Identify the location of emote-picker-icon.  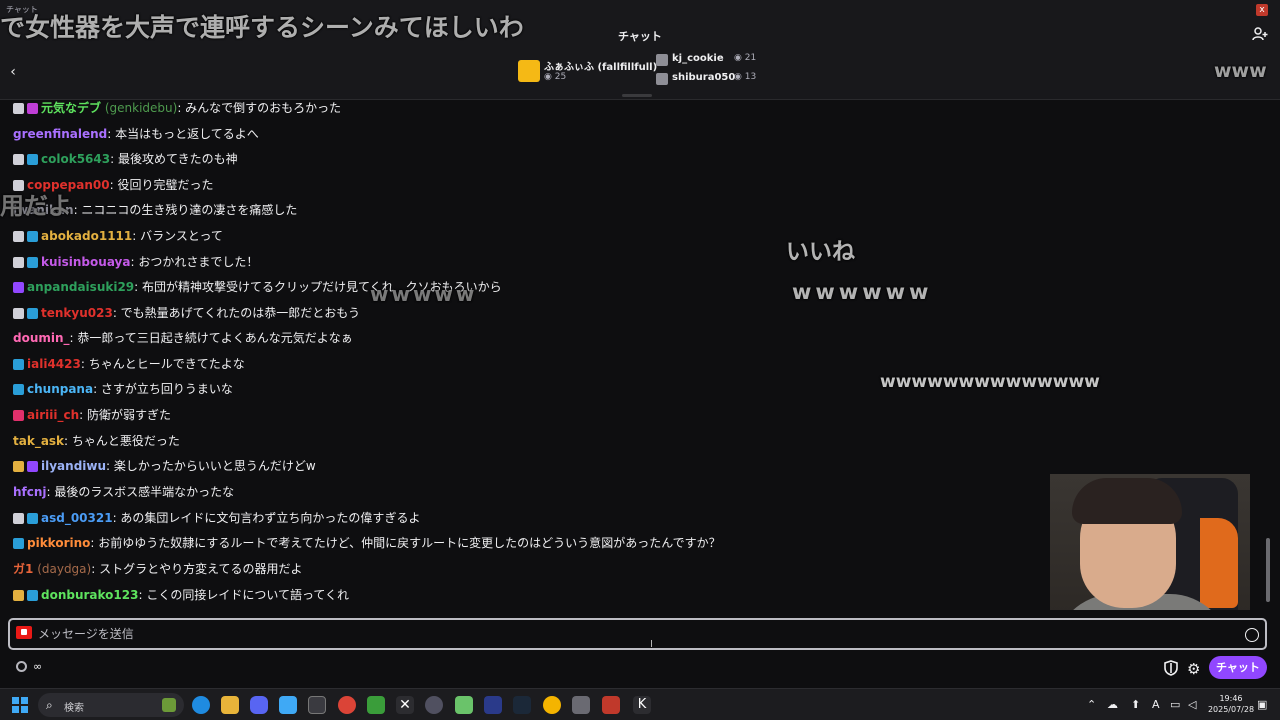
(1252, 635).